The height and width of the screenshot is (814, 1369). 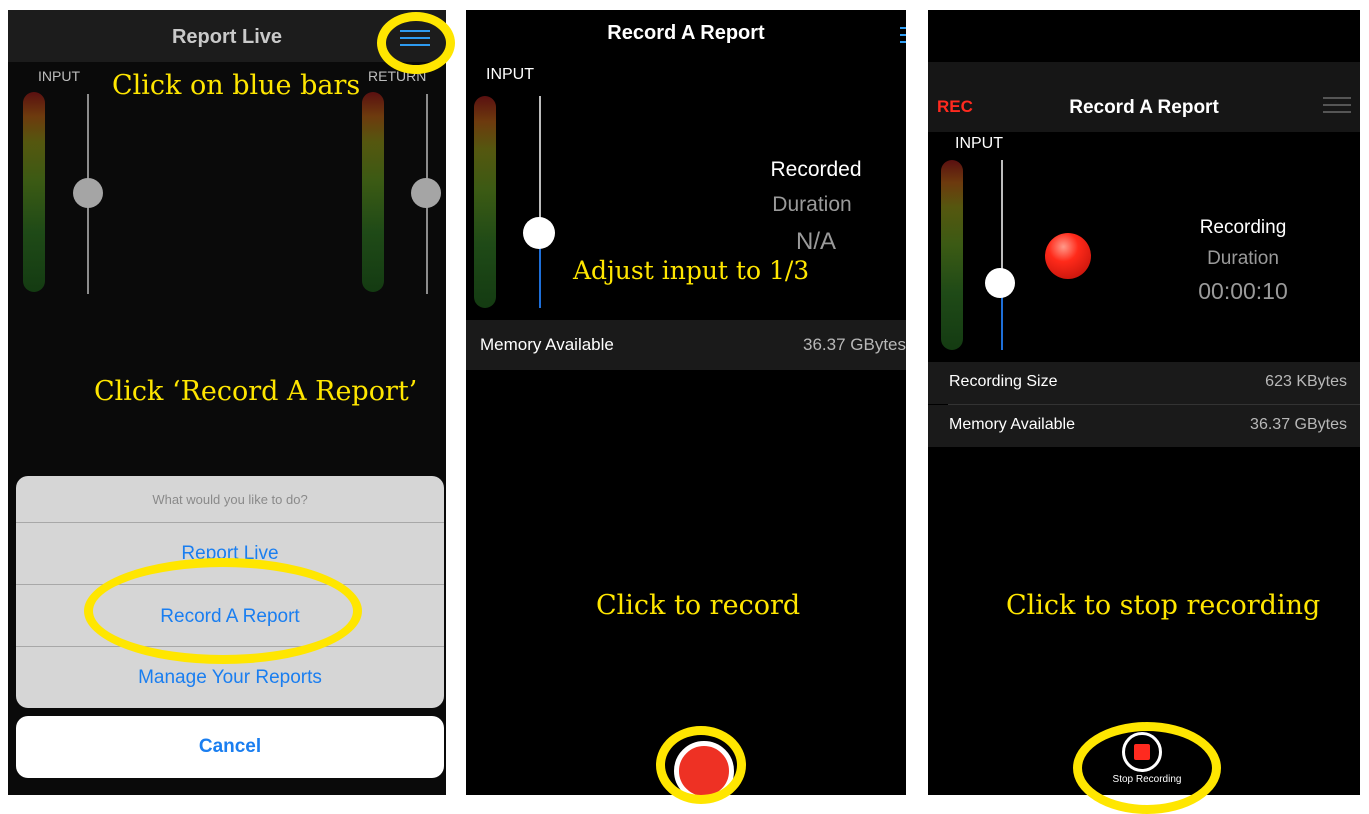 I want to click on annotation-adjust-input: Adjust input to 1/3, so click(x=691, y=270).